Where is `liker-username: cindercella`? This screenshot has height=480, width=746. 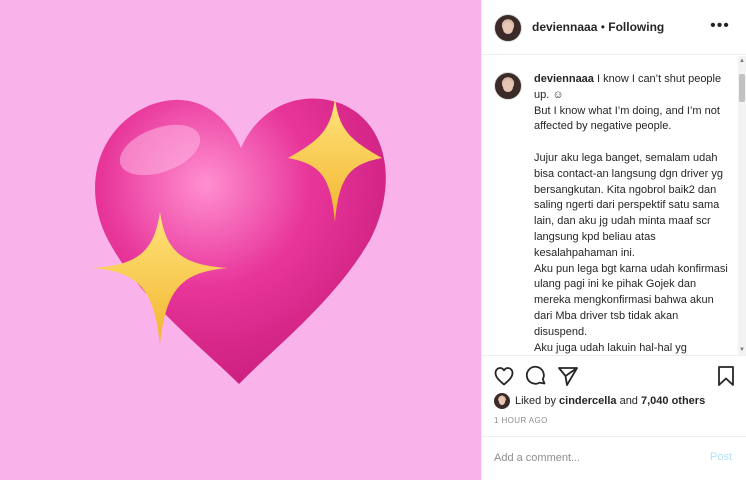 liker-username: cindercella is located at coordinates (587, 401).